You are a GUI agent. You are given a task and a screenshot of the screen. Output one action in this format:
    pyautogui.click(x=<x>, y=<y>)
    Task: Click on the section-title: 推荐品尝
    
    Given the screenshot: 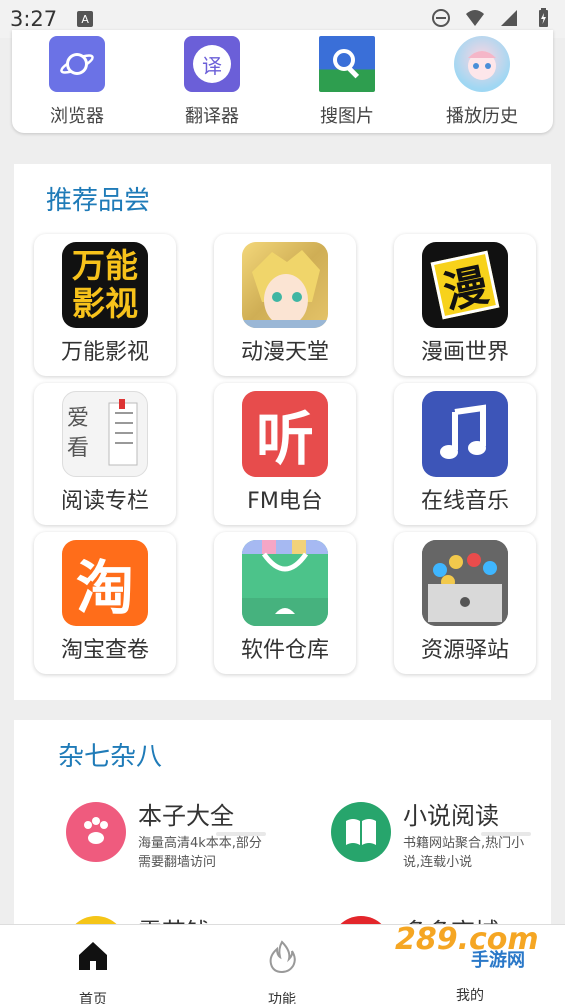 What is the action you would take?
    pyautogui.click(x=98, y=201)
    